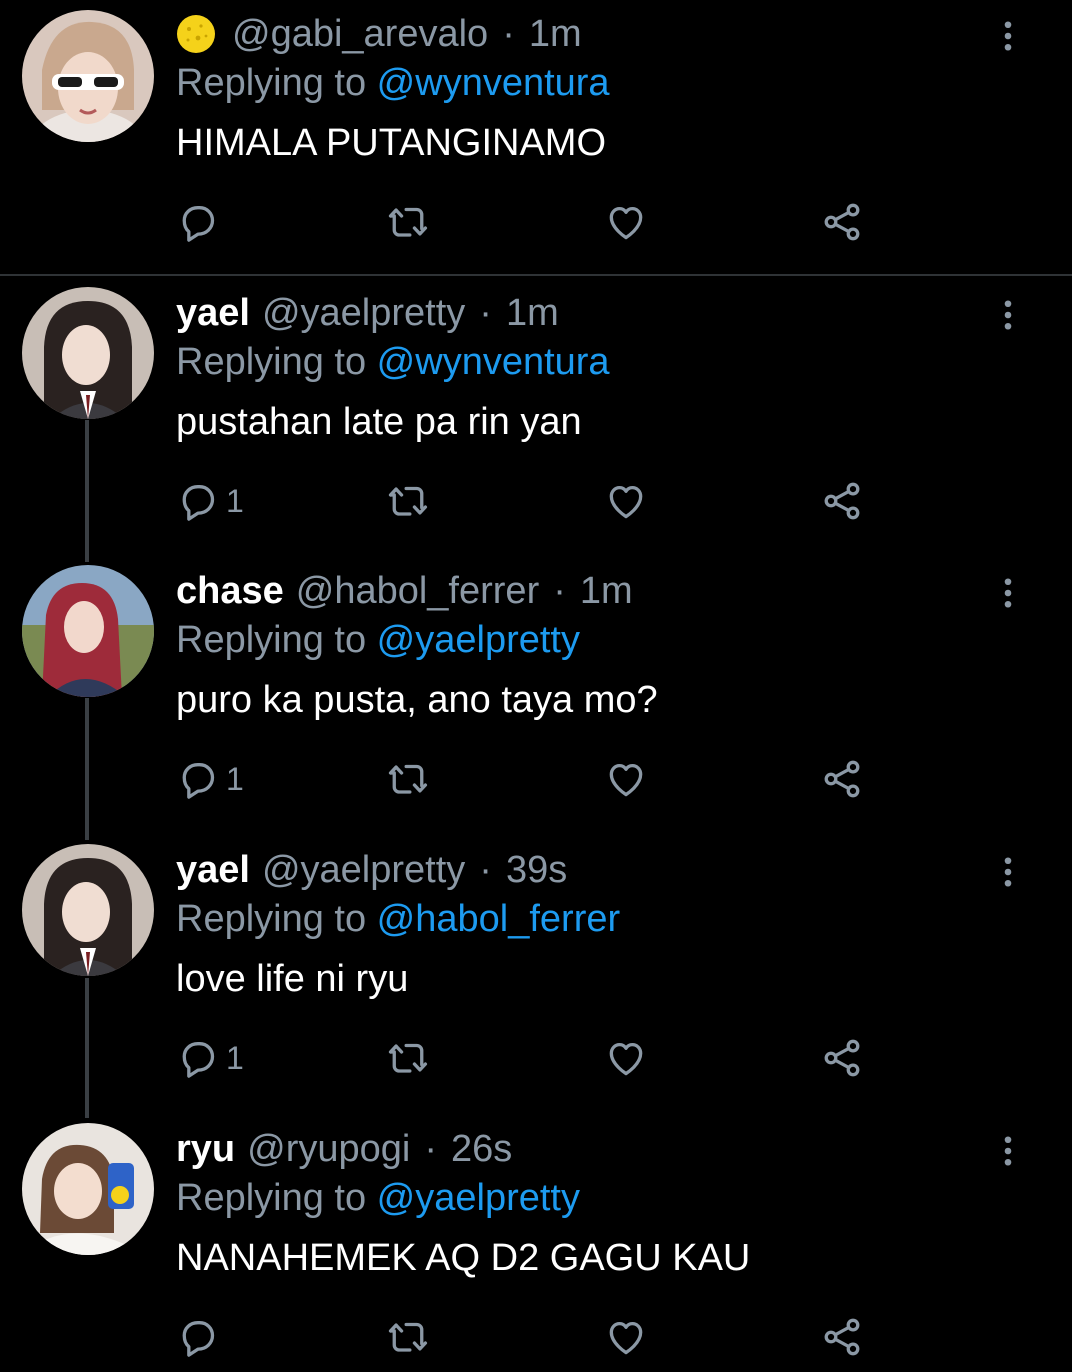  What do you see at coordinates (379, 422) in the screenshot?
I see `tweet-text: pustahan late pa rin yan` at bounding box center [379, 422].